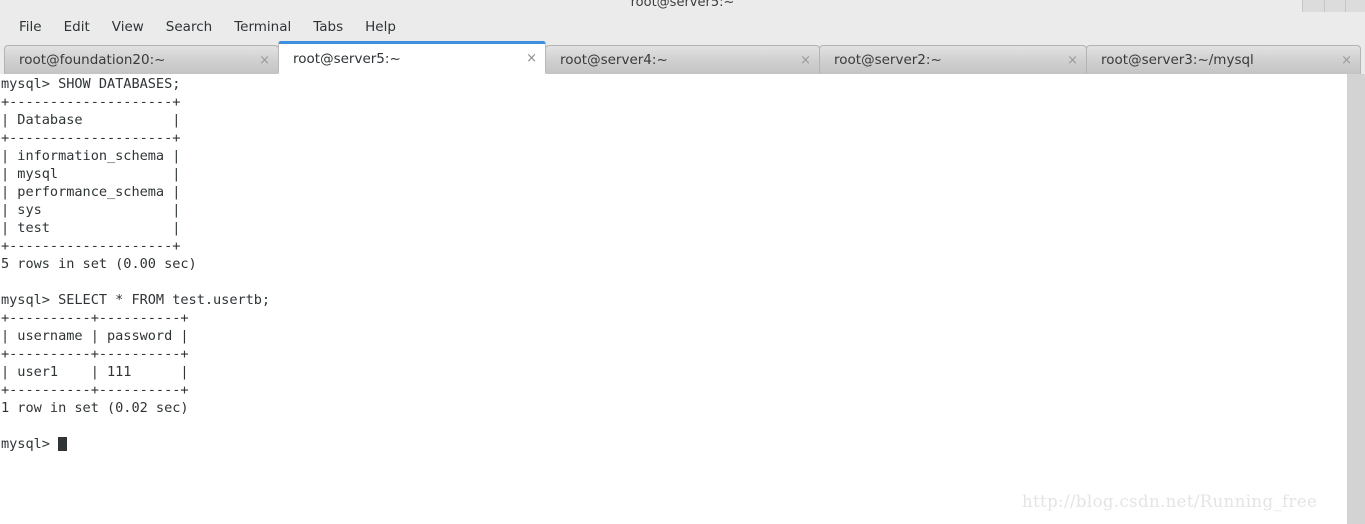  What do you see at coordinates (888, 60) in the screenshot?
I see `tab-label: root@server2:~` at bounding box center [888, 60].